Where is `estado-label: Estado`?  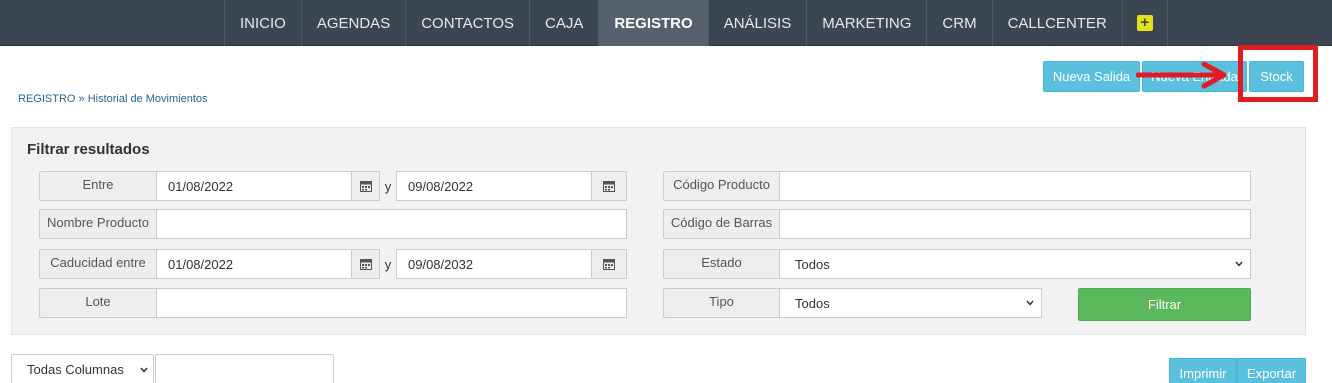
estado-label: Estado is located at coordinates (721, 264).